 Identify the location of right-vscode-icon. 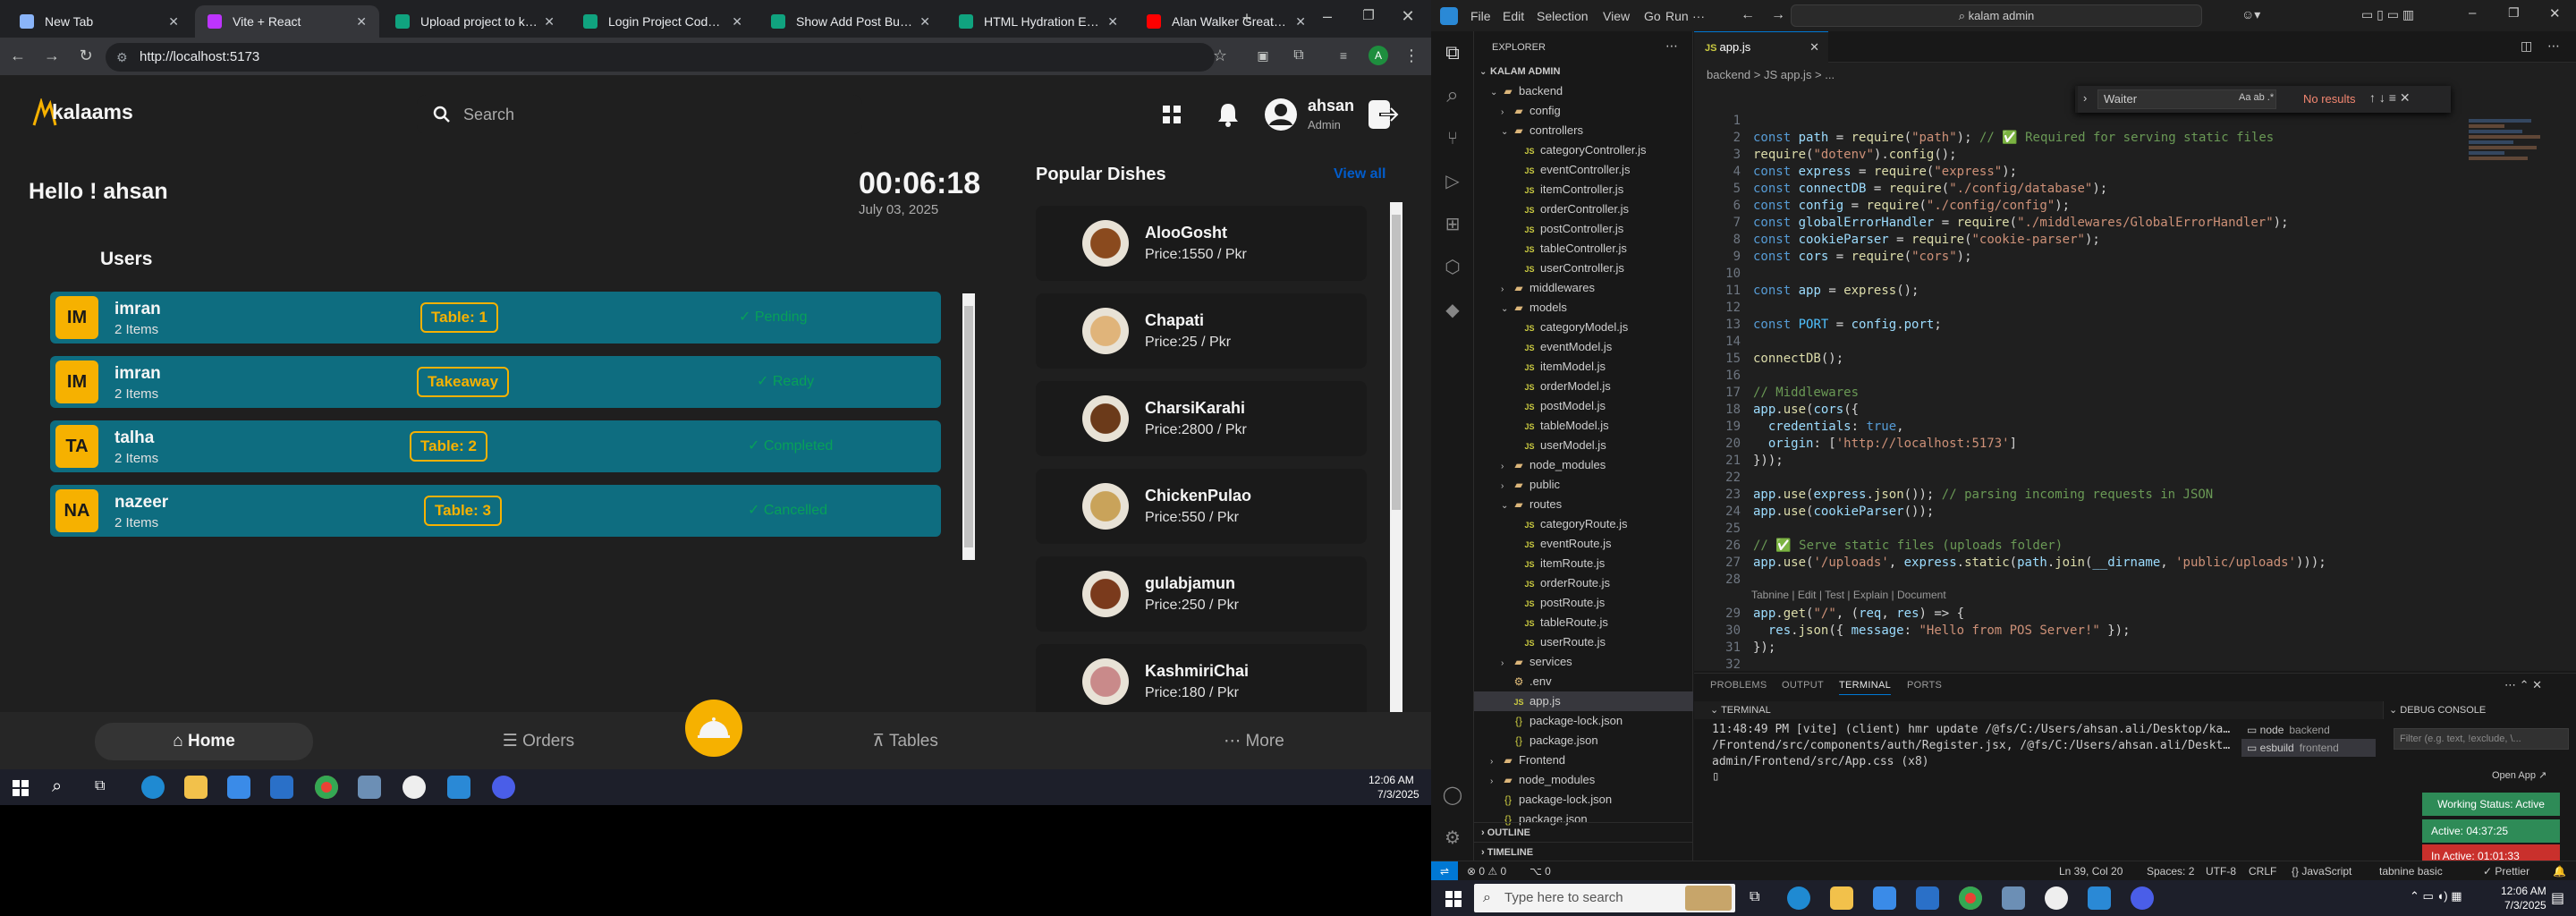
(2099, 898).